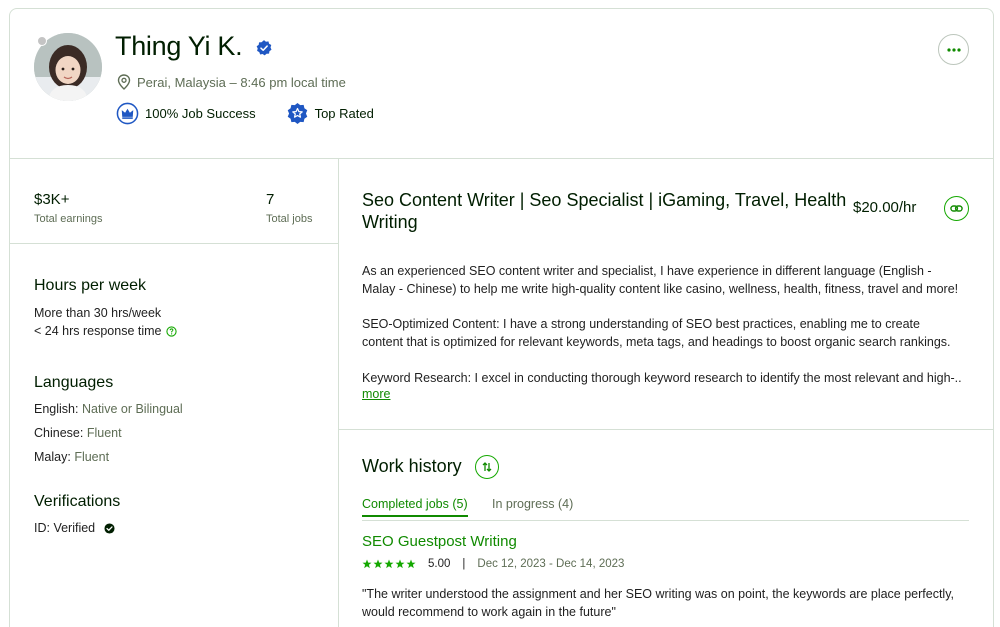 Image resolution: width=1000 pixels, height=627 pixels. I want to click on rating-score: 5.00, so click(439, 564).